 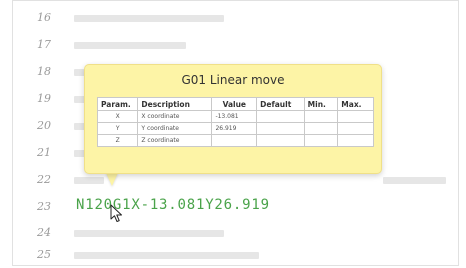 I want to click on mouse-pointer-icon, so click(x=117, y=216).